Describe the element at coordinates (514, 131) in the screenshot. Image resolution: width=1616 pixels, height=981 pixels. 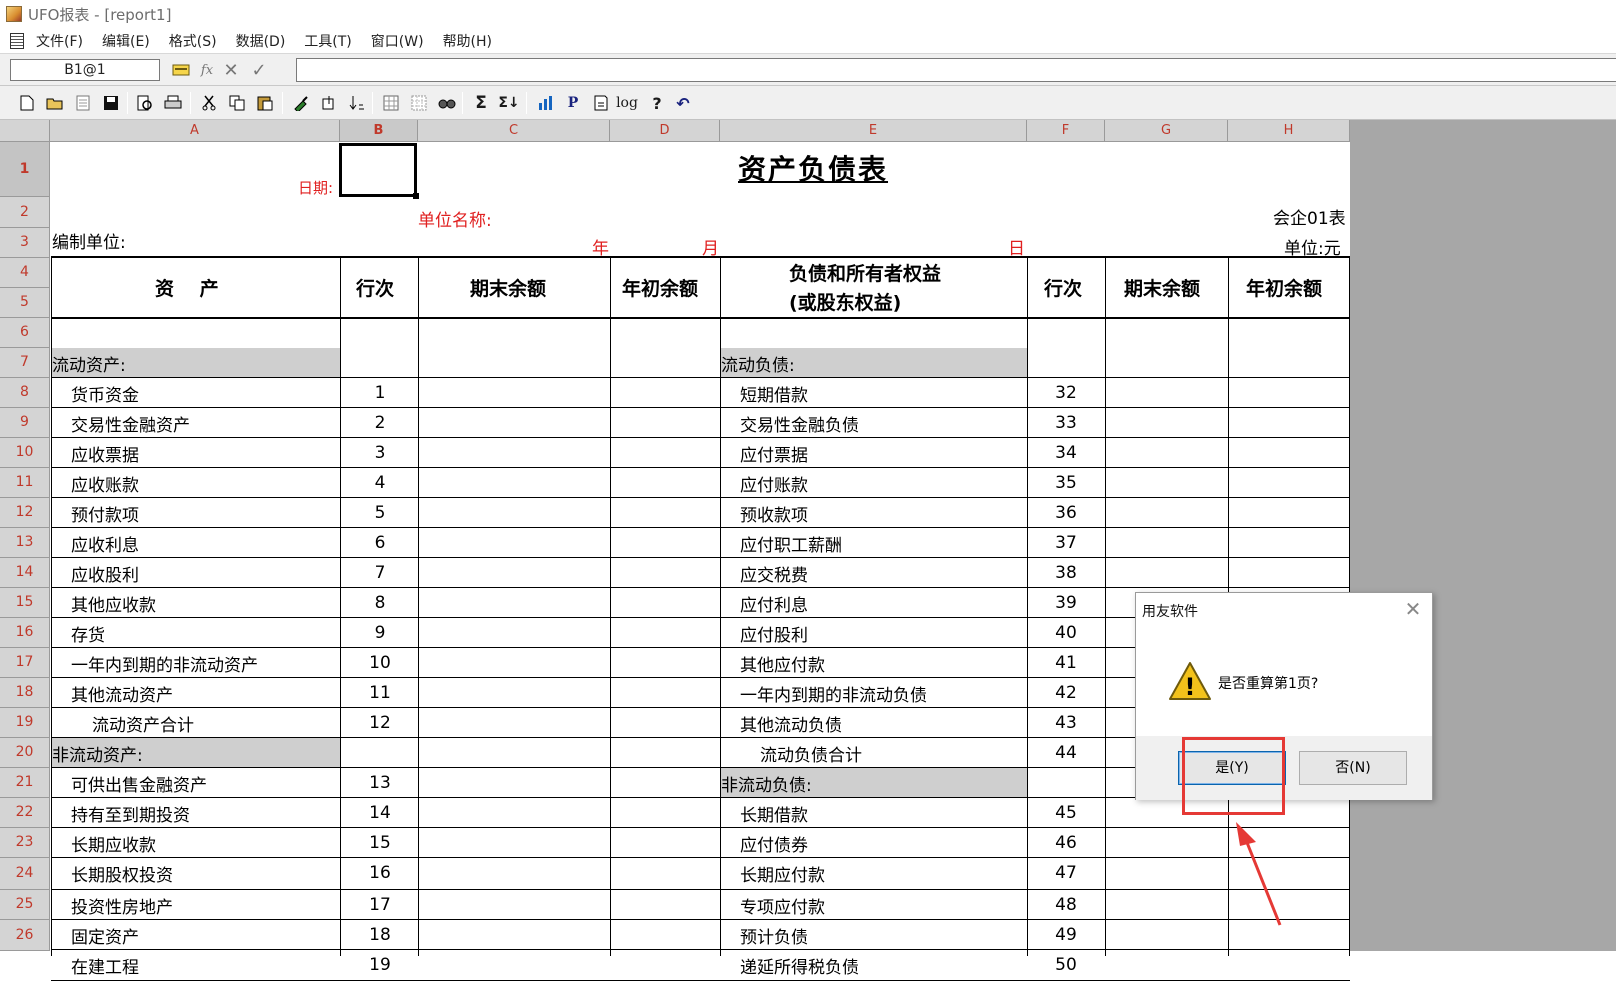
I see `column-header-c: C` at that location.